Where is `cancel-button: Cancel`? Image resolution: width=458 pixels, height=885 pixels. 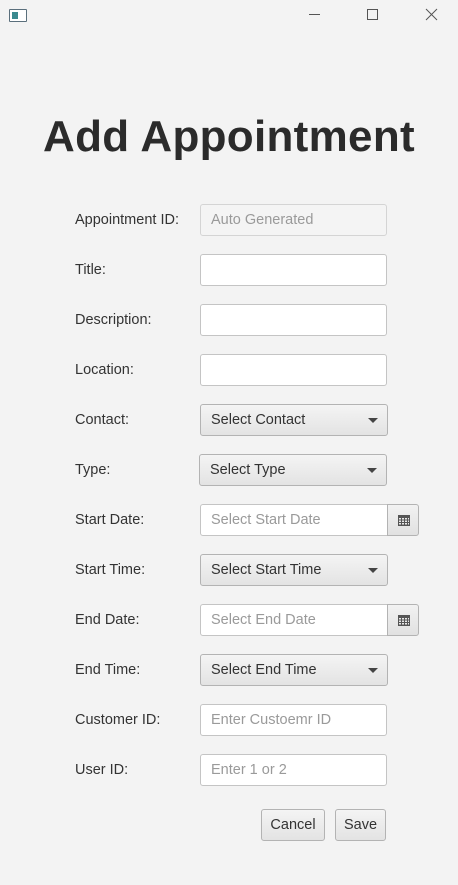 cancel-button: Cancel is located at coordinates (293, 825).